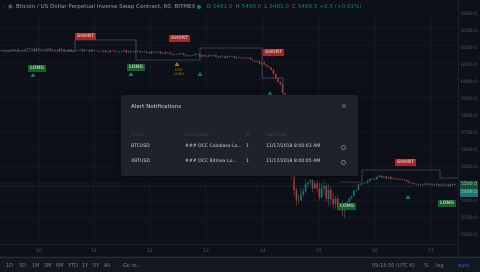 This screenshot has width=480, height=272. I want to click on timeframe-5y: 5Y, so click(96, 266).